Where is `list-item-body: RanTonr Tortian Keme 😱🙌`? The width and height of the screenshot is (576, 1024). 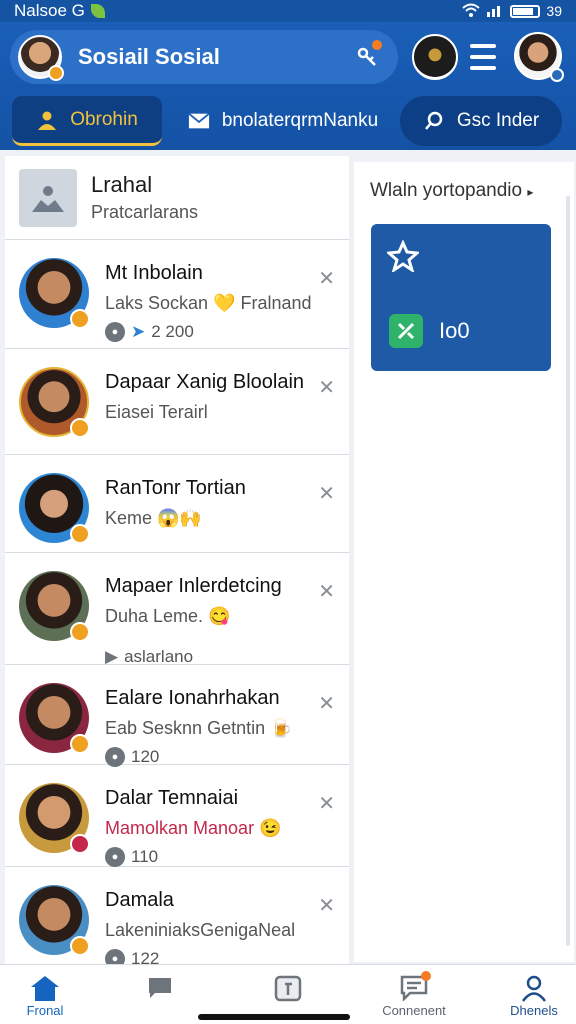 list-item-body: RanTonr Tortian Keme 😱🙌 is located at coordinates (175, 503).